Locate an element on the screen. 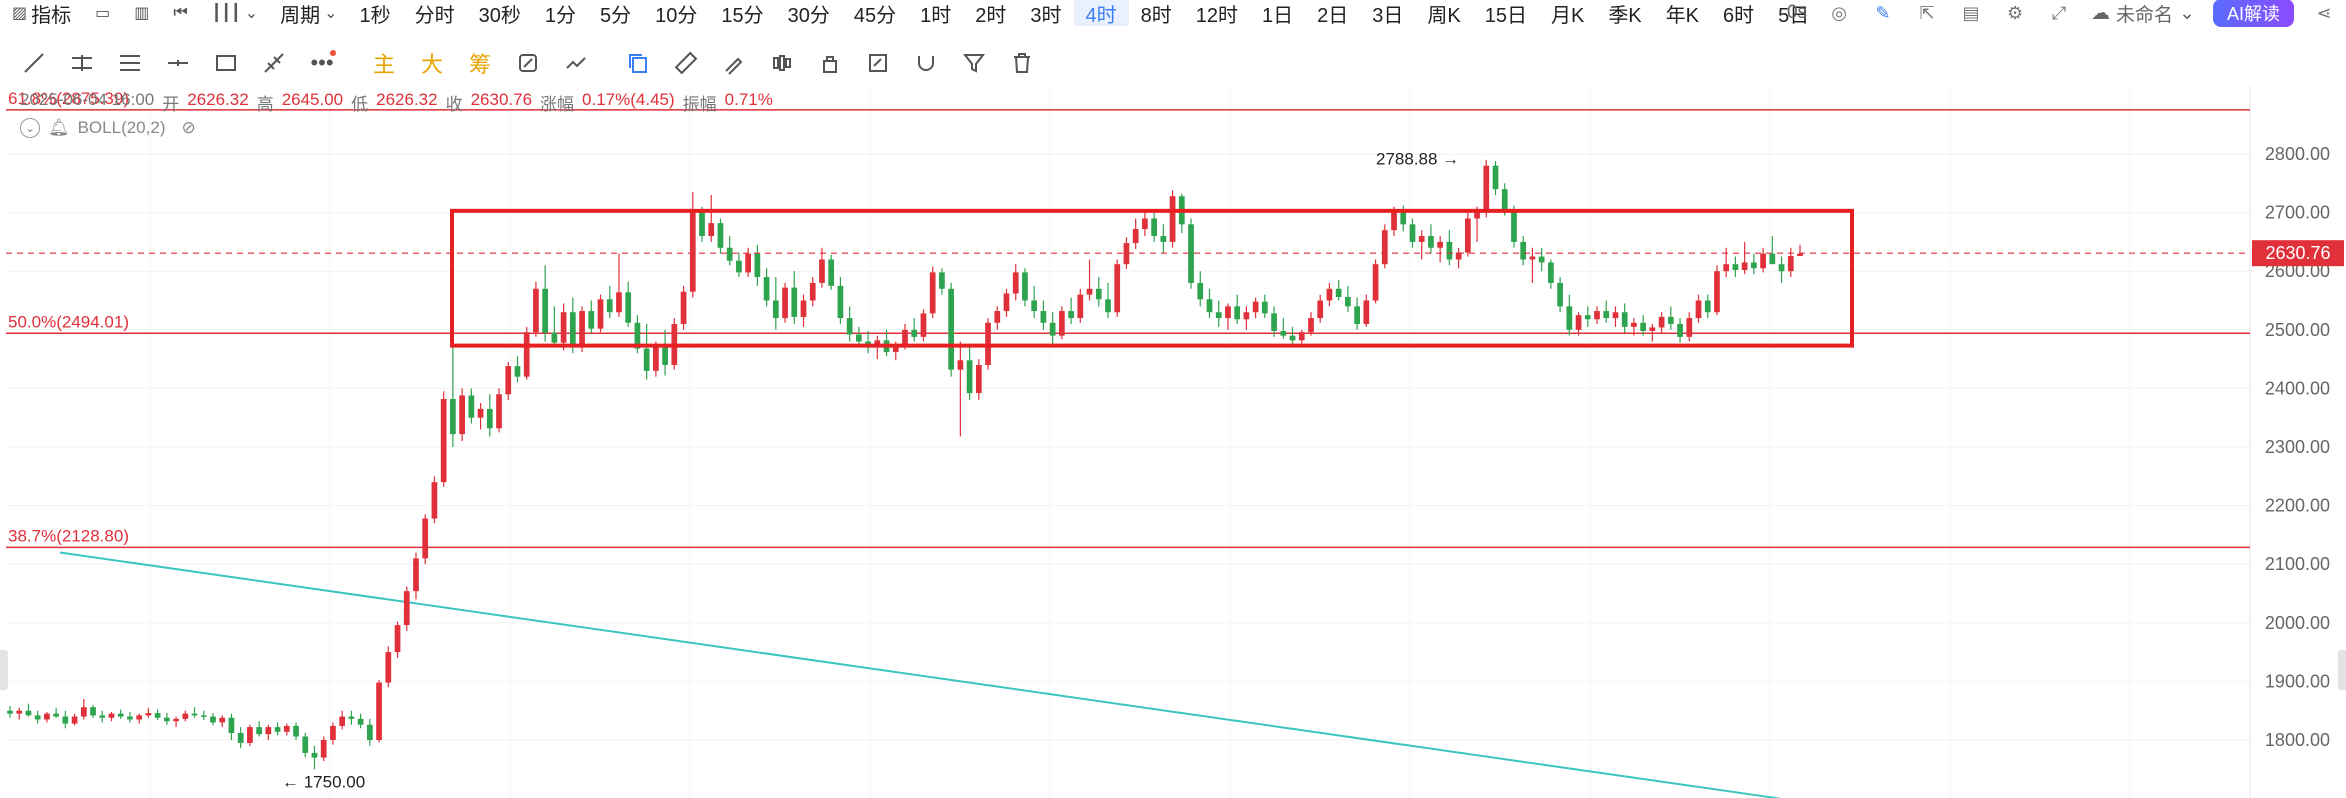 Image resolution: width=2346 pixels, height=798 pixels. indicator-name: BOLL(20,2) is located at coordinates (122, 128).